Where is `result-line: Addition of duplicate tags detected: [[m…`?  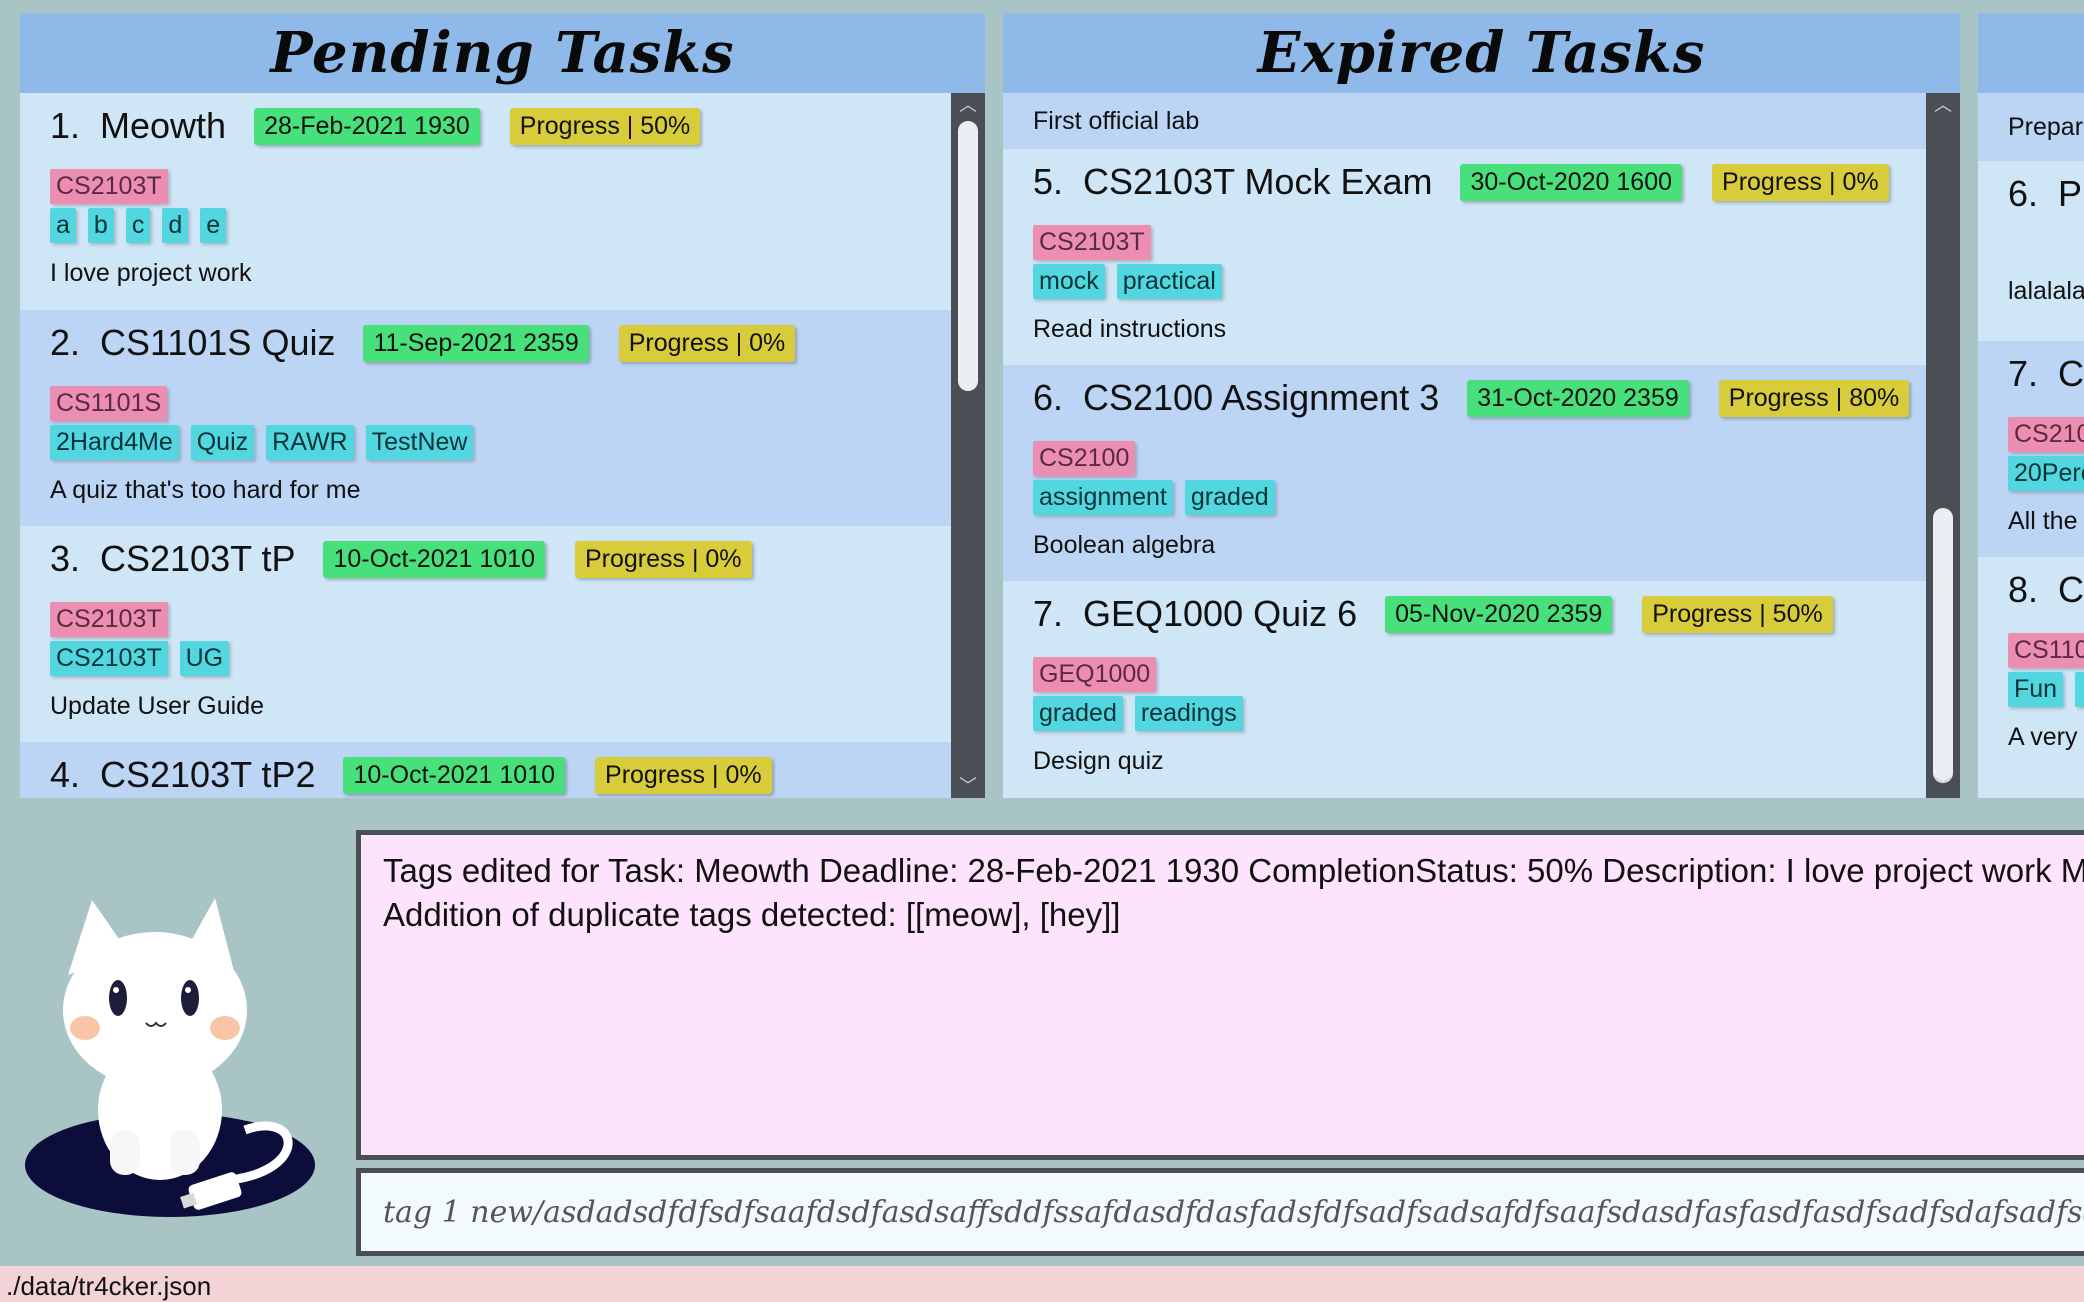 result-line: Addition of duplicate tags detected: [[m… is located at coordinates (752, 914).